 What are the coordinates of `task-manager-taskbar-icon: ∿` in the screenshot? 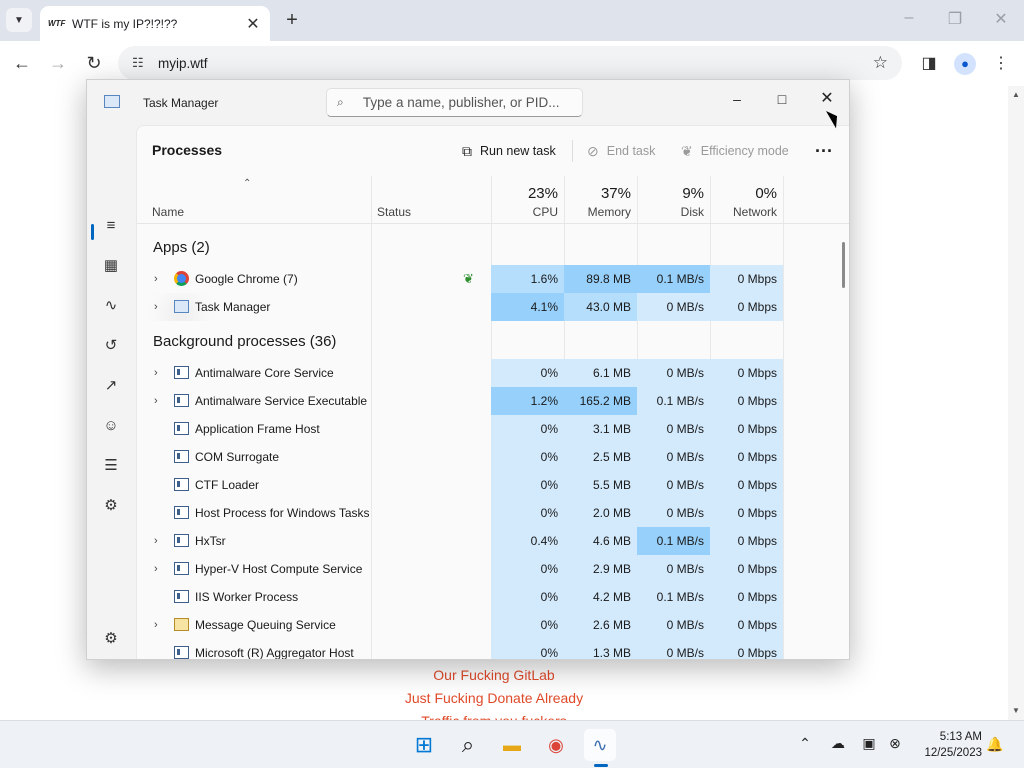 It's located at (600, 745).